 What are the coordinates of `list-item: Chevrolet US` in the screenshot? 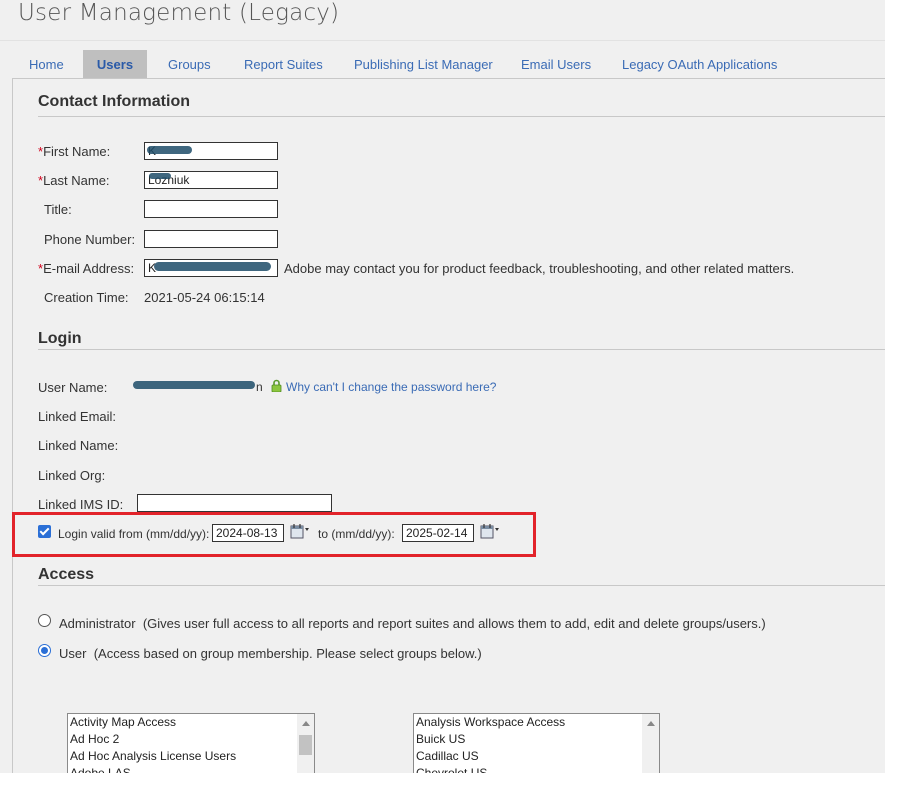 It's located at (536, 769).